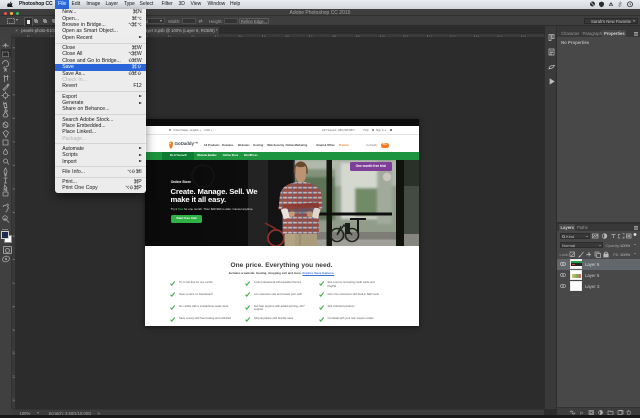 The height and width of the screenshot is (418, 640). Describe the element at coordinates (581, 412) in the screenshot. I see `svg-text: fx` at that location.